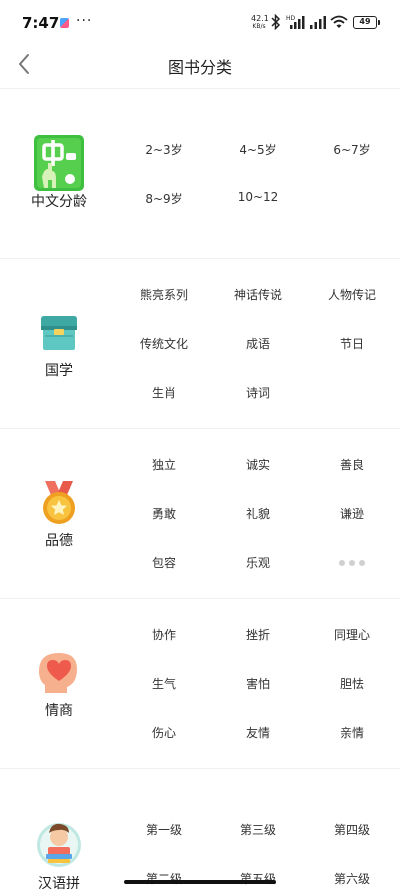 Image resolution: width=400 pixels, height=890 pixels. Describe the element at coordinates (258, 149) in the screenshot. I see `option-item: 4~5岁` at that location.